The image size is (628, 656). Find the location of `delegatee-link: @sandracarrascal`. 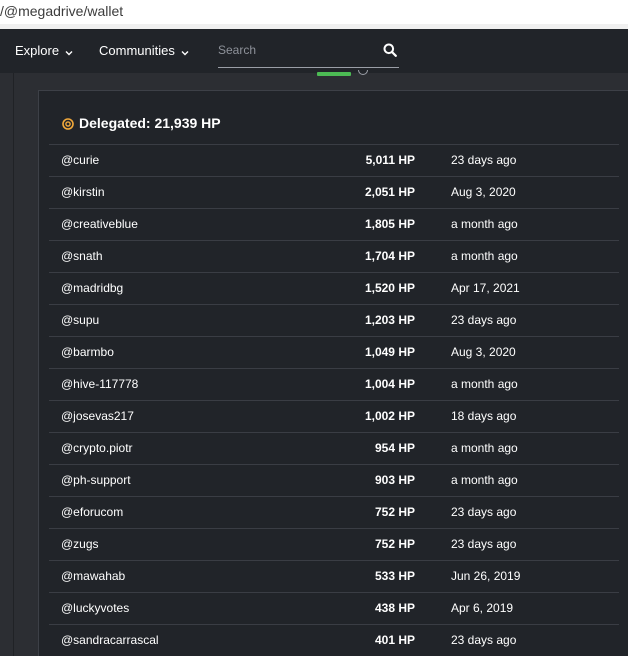

delegatee-link: @sandracarrascal is located at coordinates (110, 640).